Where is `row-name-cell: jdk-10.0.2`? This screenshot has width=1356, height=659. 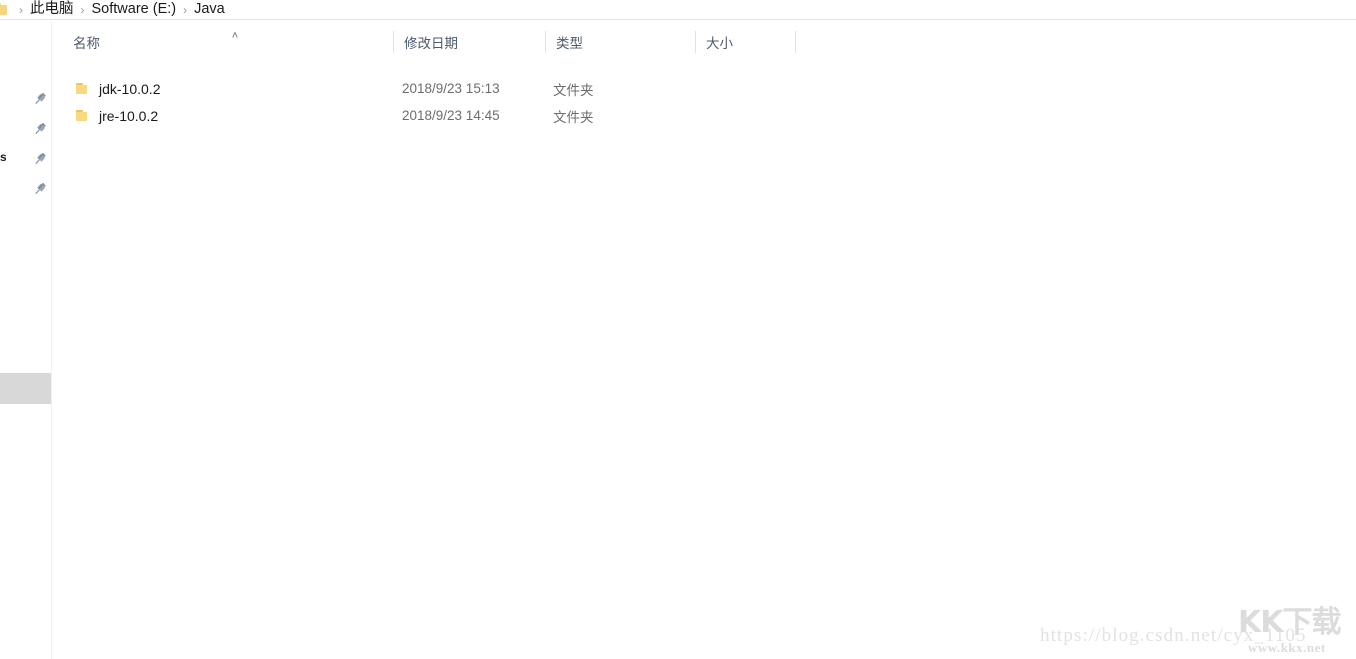
row-name-cell: jdk-10.0.2 is located at coordinates (117, 88).